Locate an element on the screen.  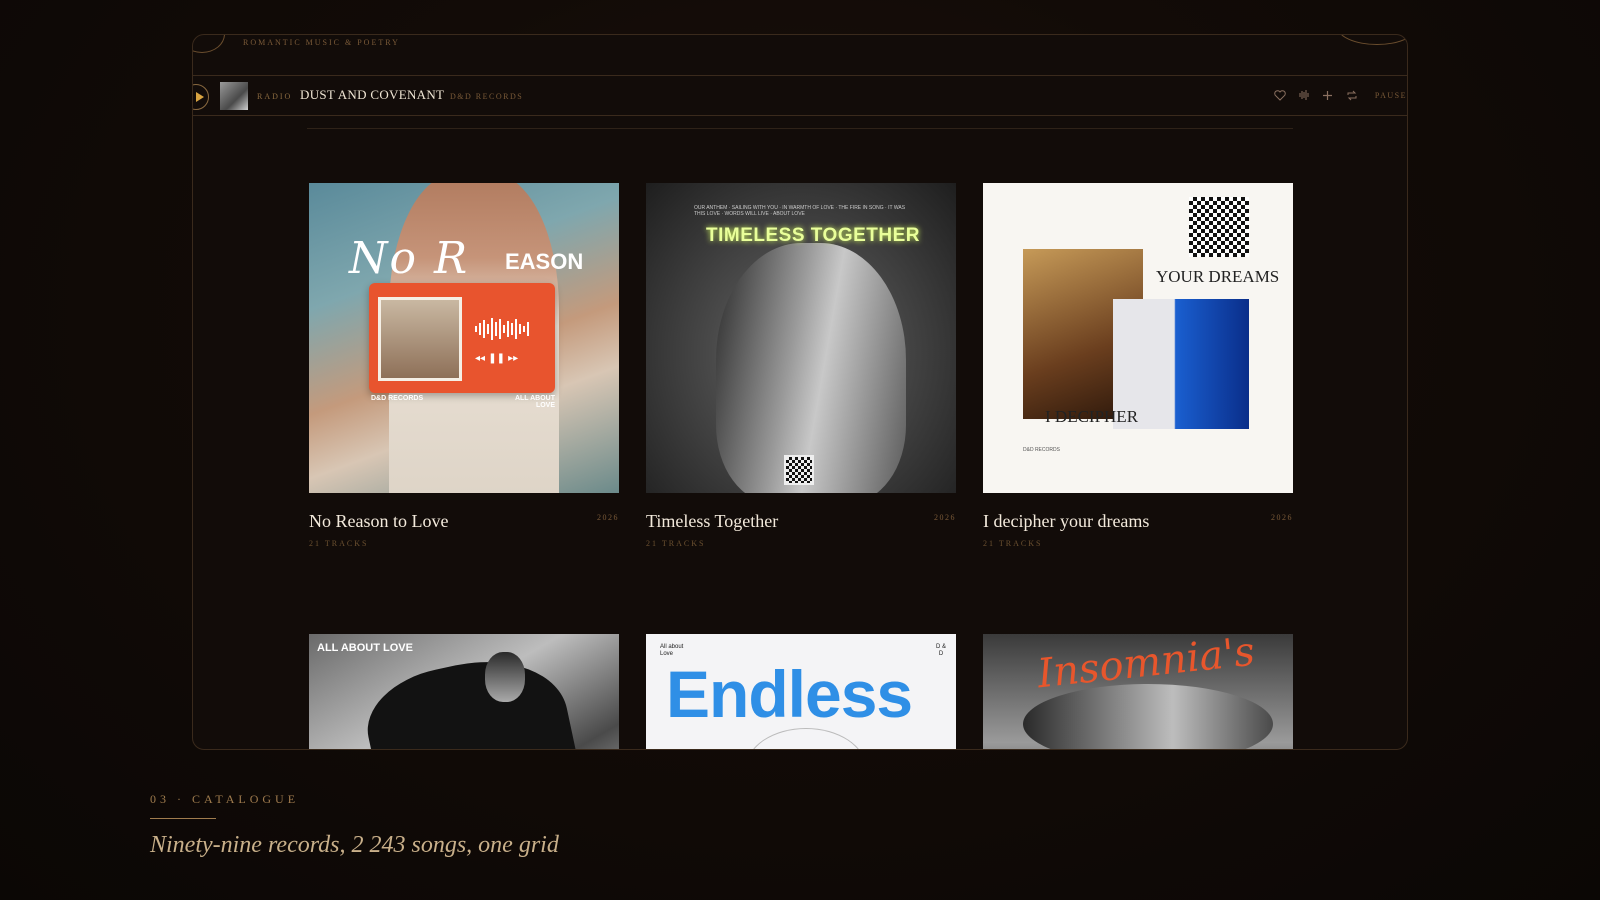
album-title: No Reason to Love is located at coordinates (464, 521).